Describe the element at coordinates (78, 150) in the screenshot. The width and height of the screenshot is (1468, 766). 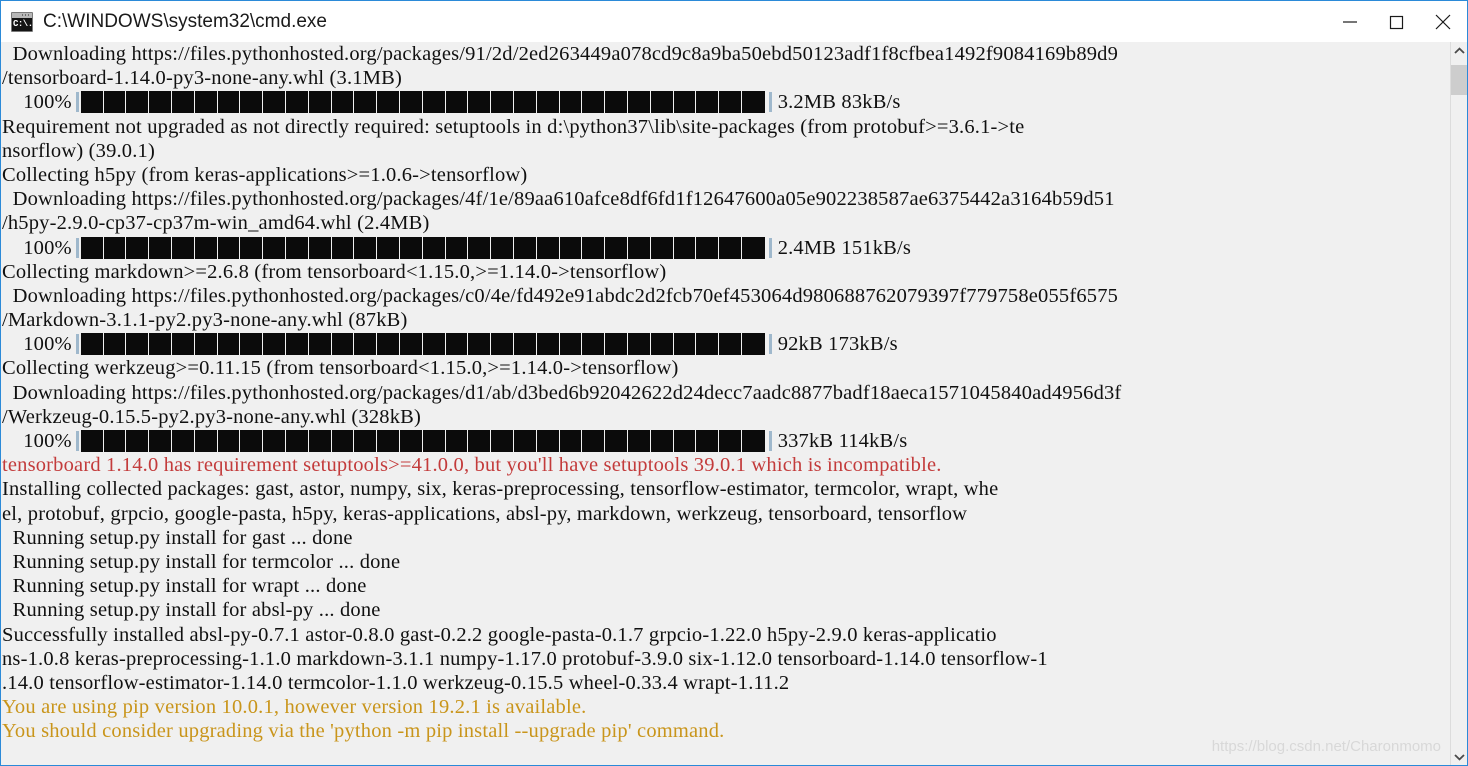
I see `console-line: nsorflow) (39.0.1)` at that location.